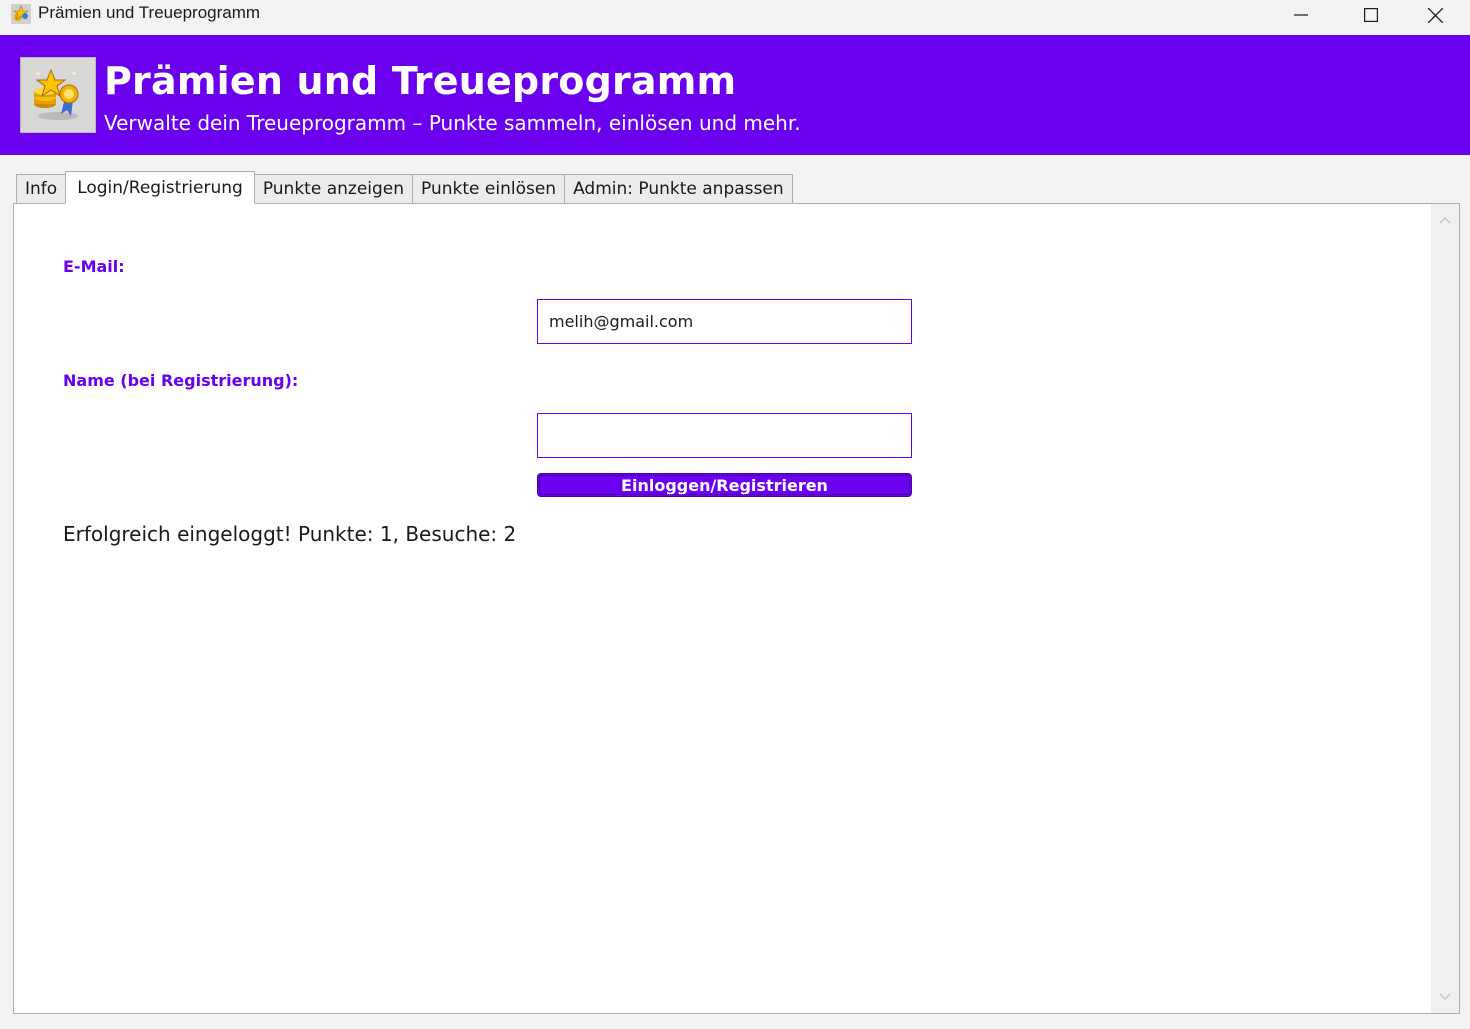  What do you see at coordinates (41, 189) in the screenshot?
I see `tab-info: Info` at bounding box center [41, 189].